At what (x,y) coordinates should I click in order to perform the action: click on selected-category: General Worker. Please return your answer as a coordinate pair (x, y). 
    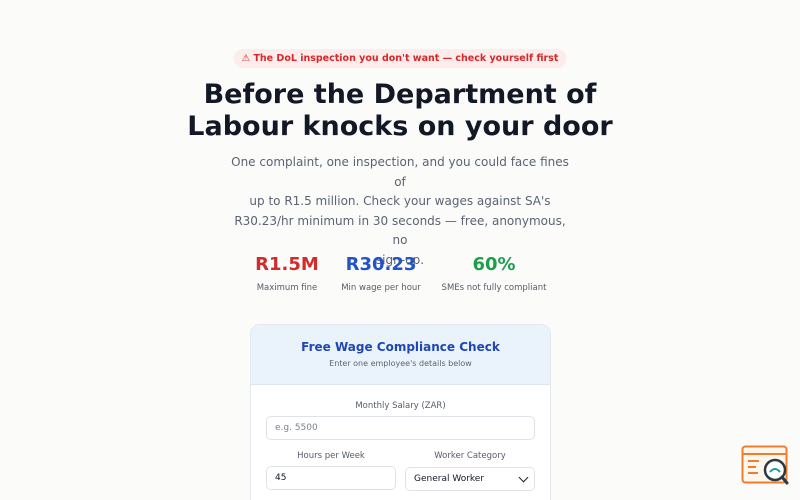
    Looking at the image, I should click on (449, 479).